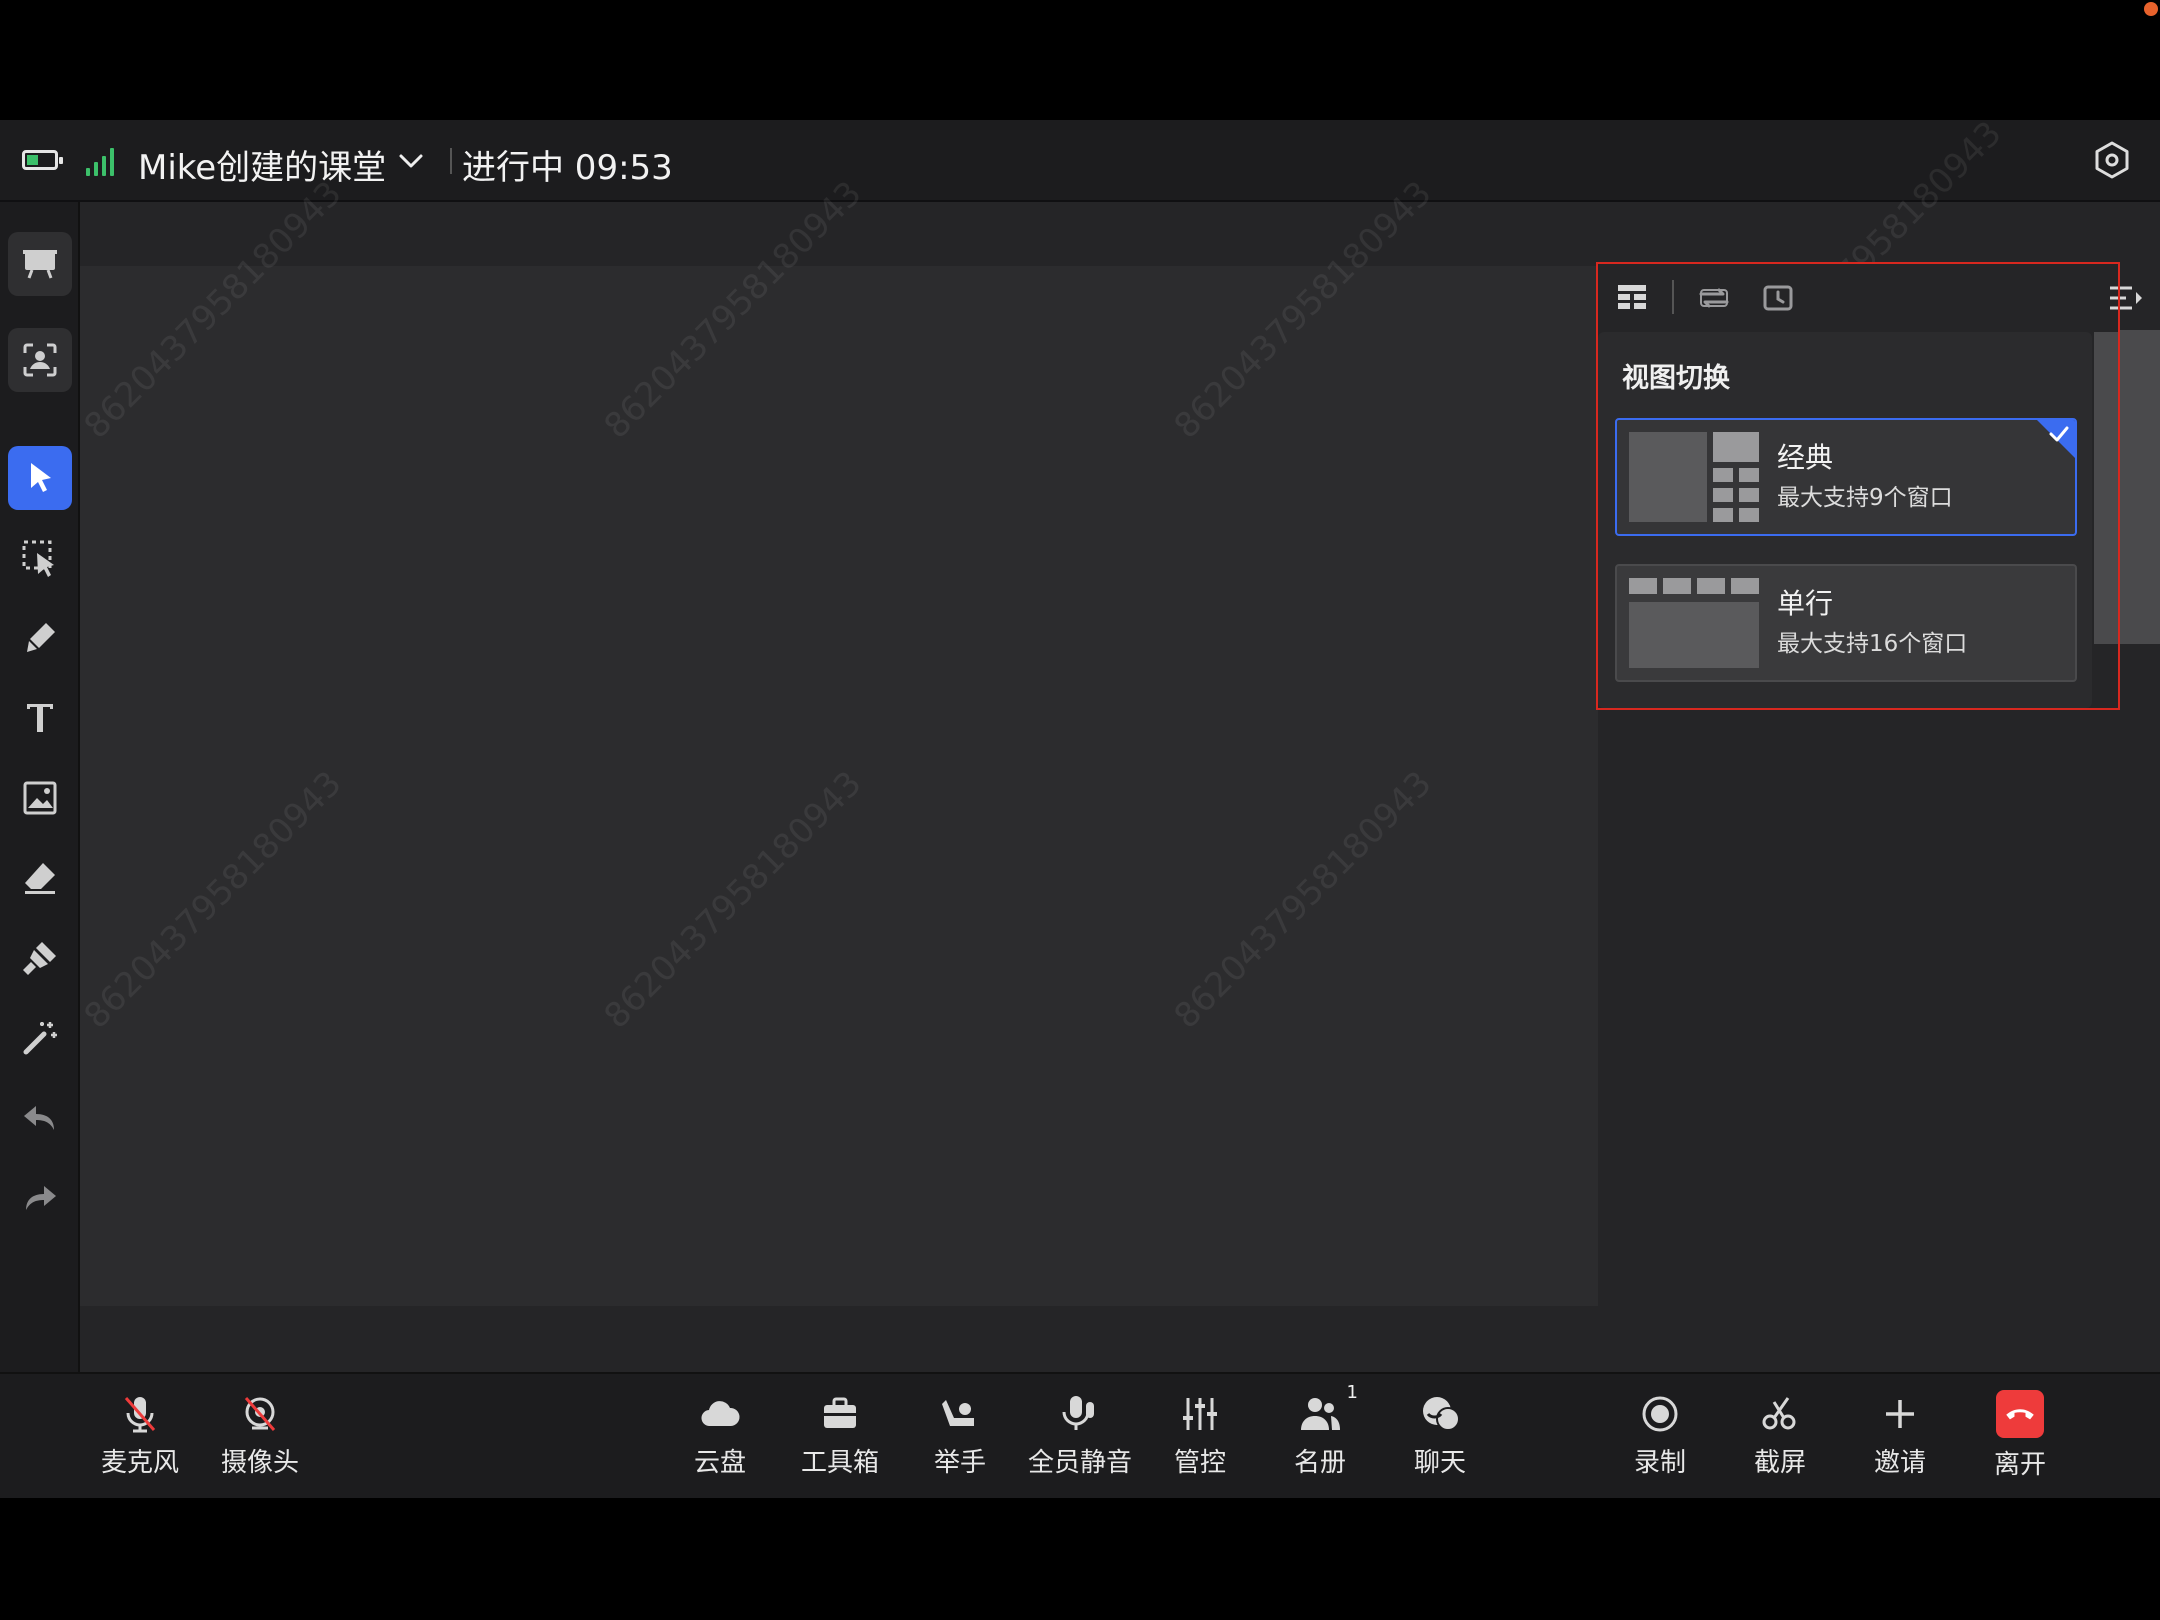 This screenshot has height=1620, width=2160. Describe the element at coordinates (1078, 1413) in the screenshot. I see `mute-all-icon` at that location.